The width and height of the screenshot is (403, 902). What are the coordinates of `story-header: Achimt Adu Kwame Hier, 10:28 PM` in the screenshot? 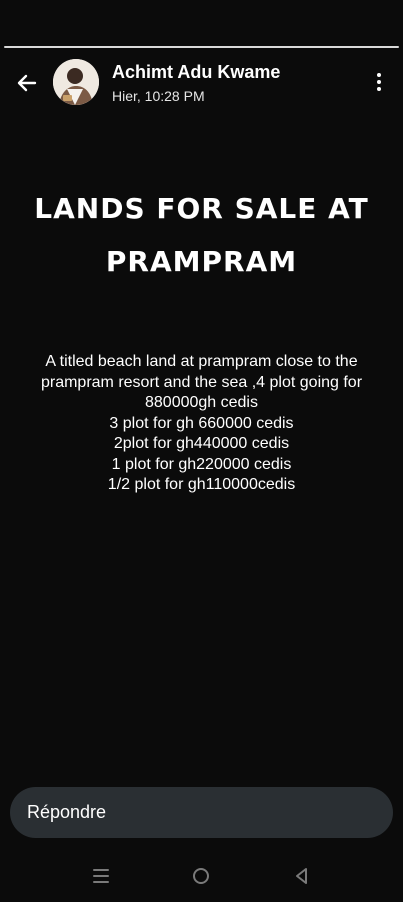 It's located at (201, 83).